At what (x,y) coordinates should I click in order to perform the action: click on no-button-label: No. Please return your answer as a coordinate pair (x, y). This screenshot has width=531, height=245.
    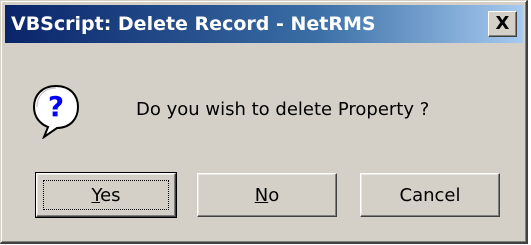
    Looking at the image, I should click on (267, 195).